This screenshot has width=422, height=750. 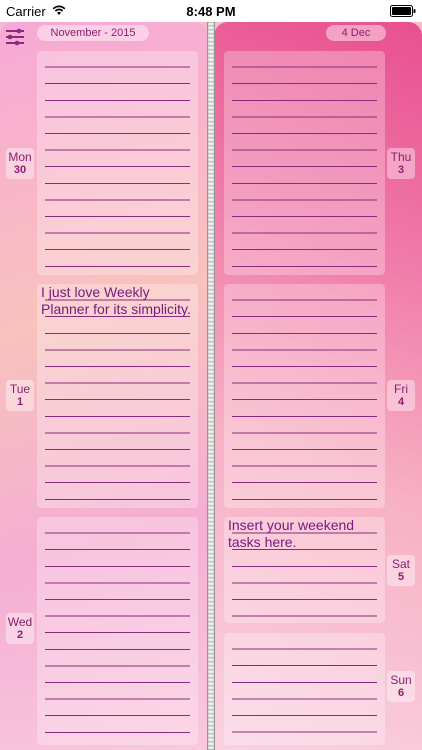 I want to click on note-sat: Insert your weekend tasks here., so click(x=304, y=533).